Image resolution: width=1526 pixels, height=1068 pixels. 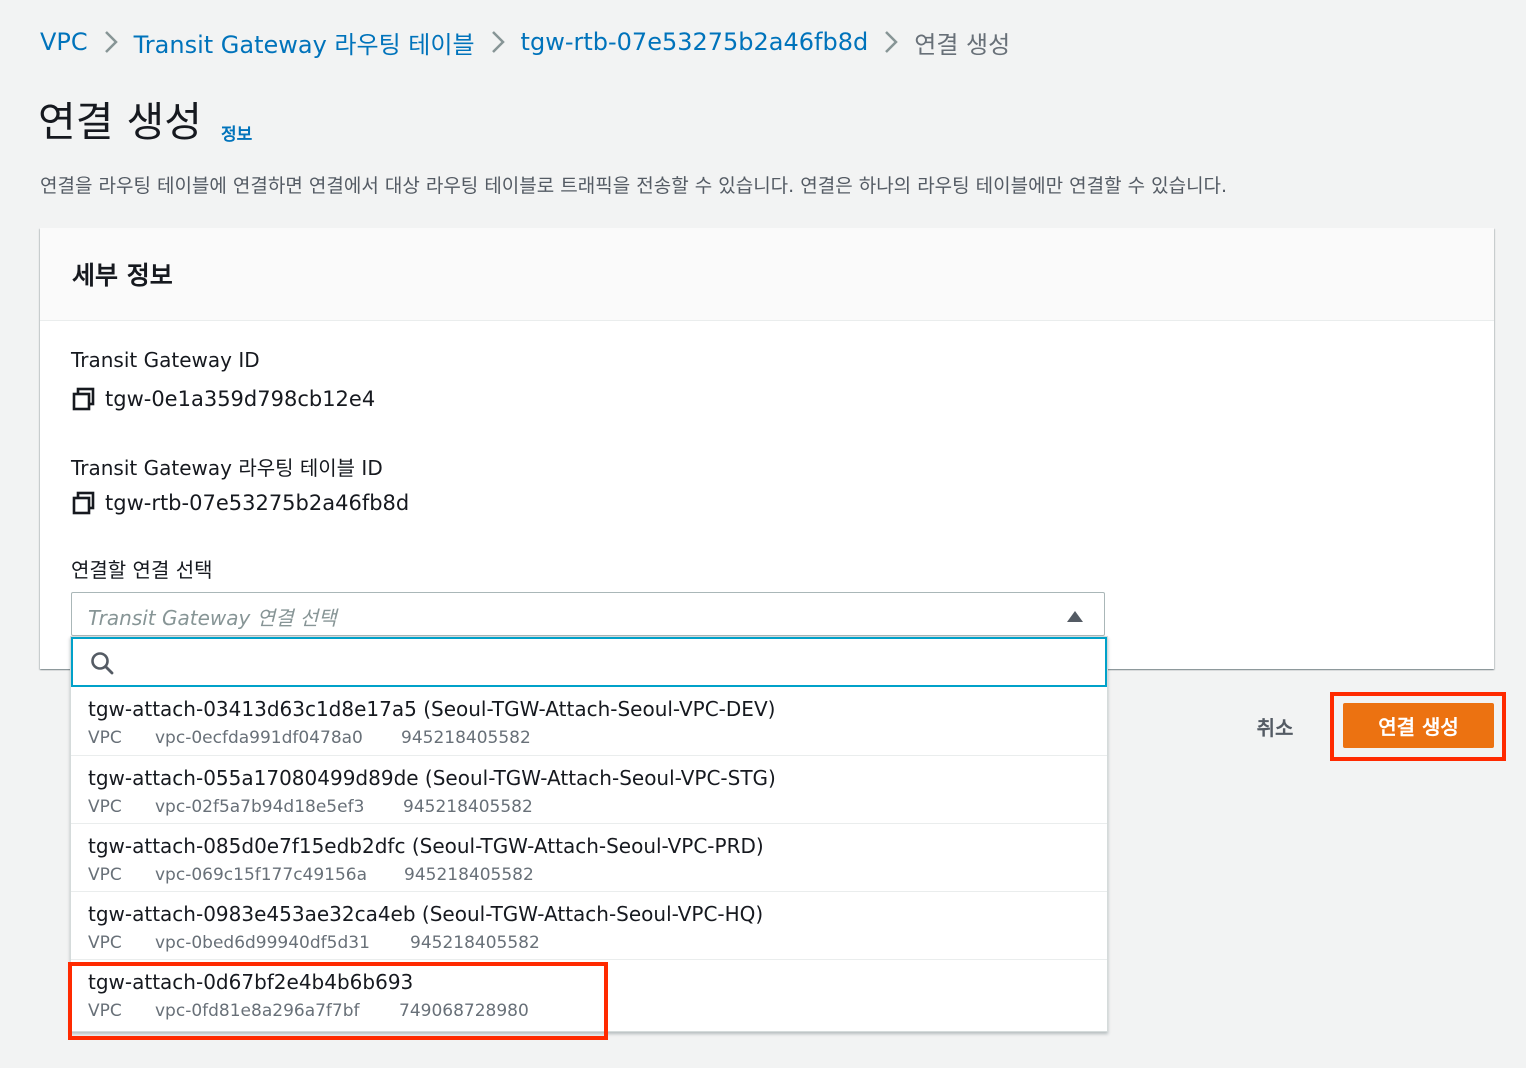 What do you see at coordinates (767, 274) in the screenshot?
I see `details-panel-header: 세부 정보` at bounding box center [767, 274].